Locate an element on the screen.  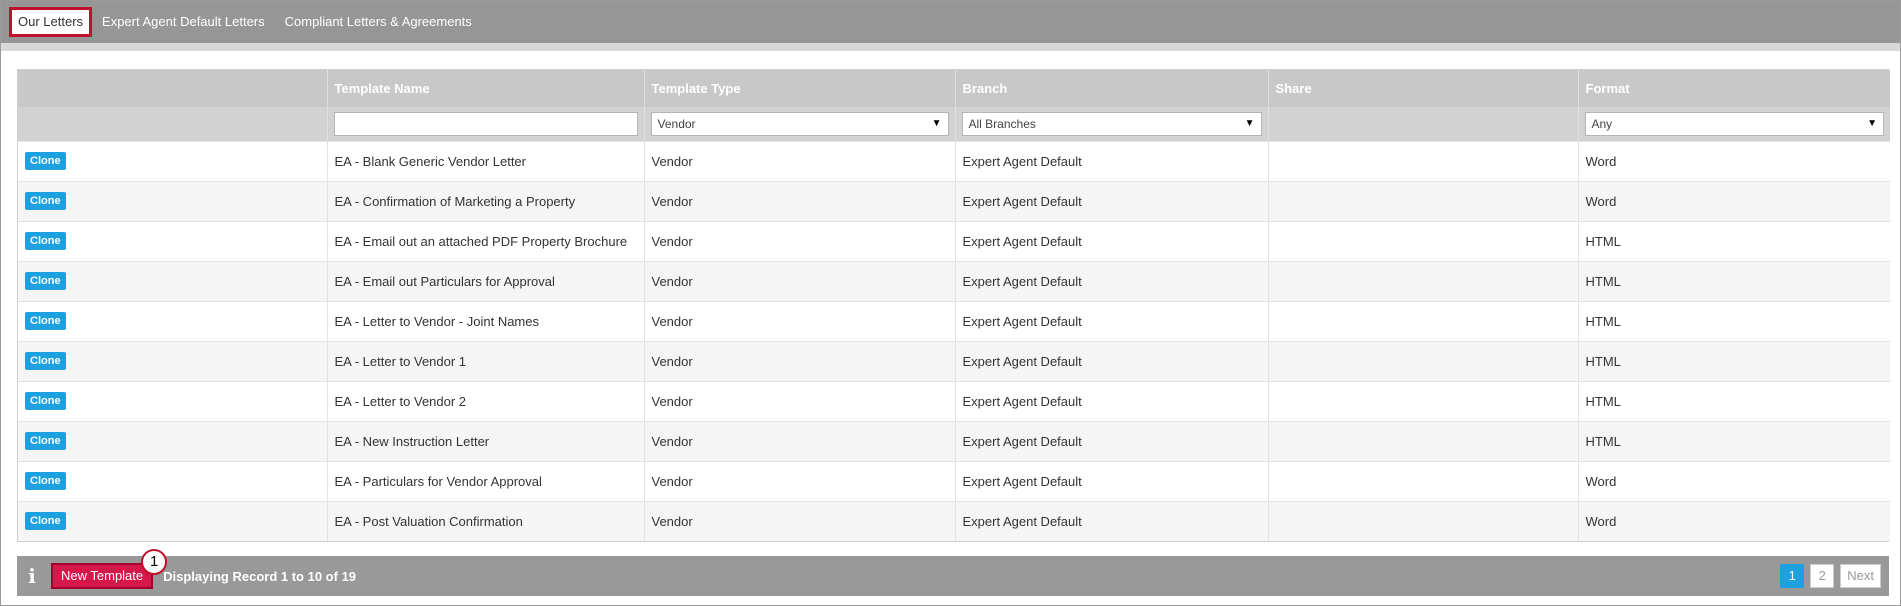
new-template-button: New Template 1 is located at coordinates (109, 569).